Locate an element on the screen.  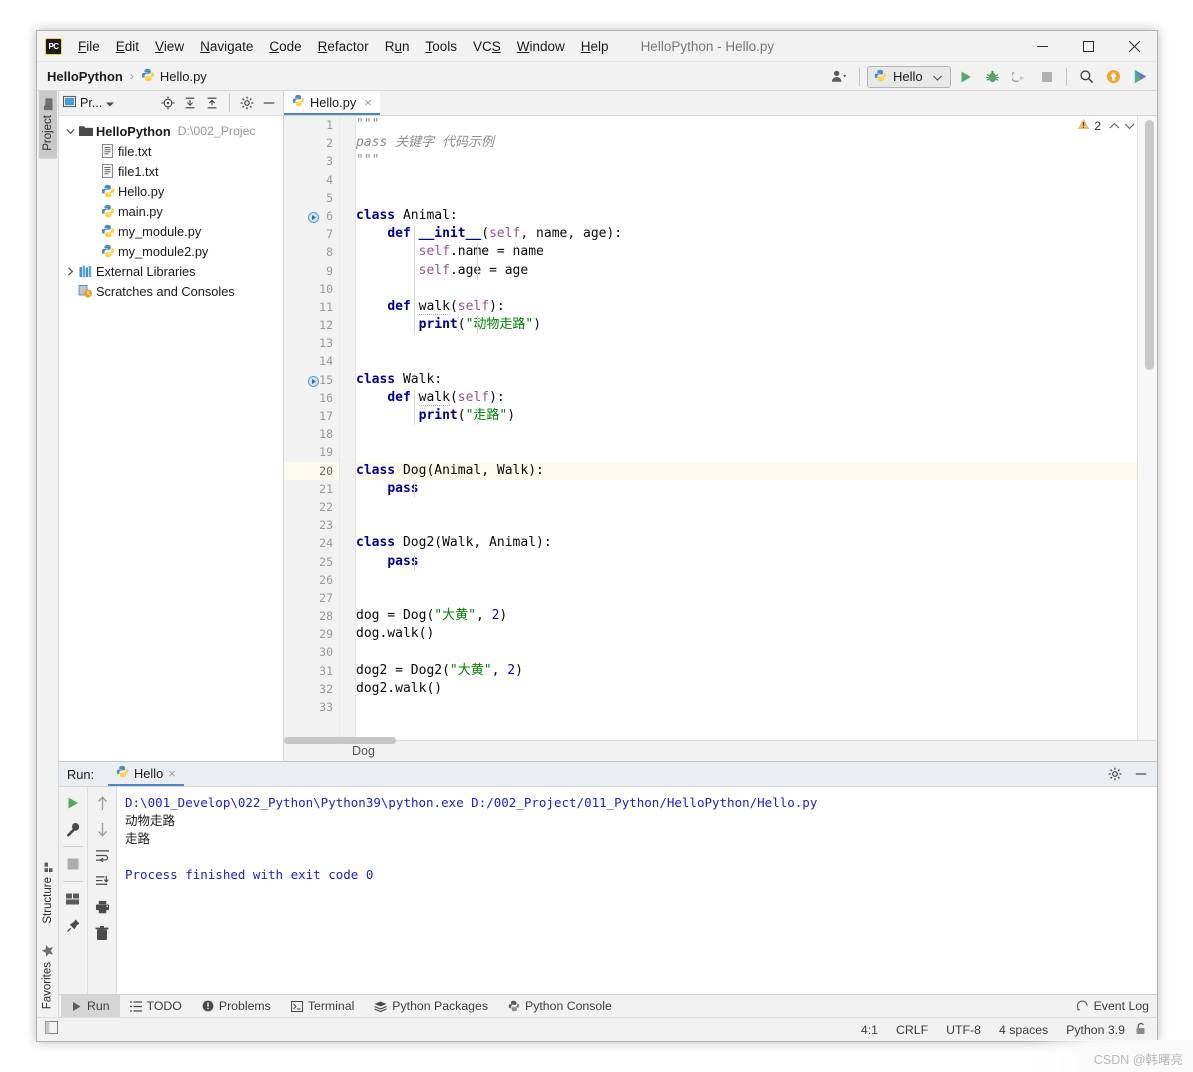
code-line: dog = Dog("大黄", 2) is located at coordinates (756, 616).